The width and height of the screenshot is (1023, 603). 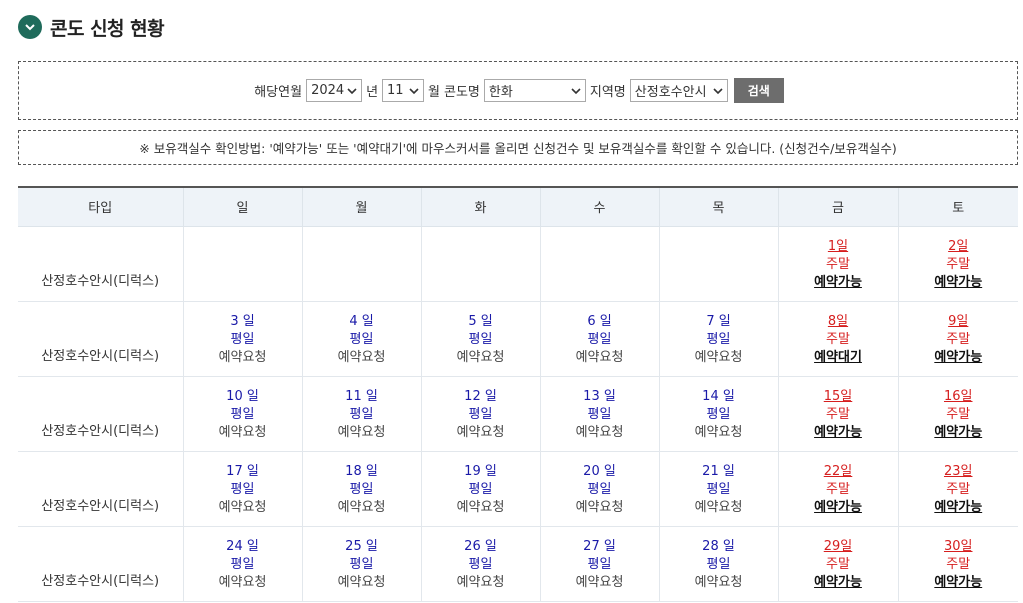 What do you see at coordinates (838, 247) in the screenshot?
I see `day-number: 1일` at bounding box center [838, 247].